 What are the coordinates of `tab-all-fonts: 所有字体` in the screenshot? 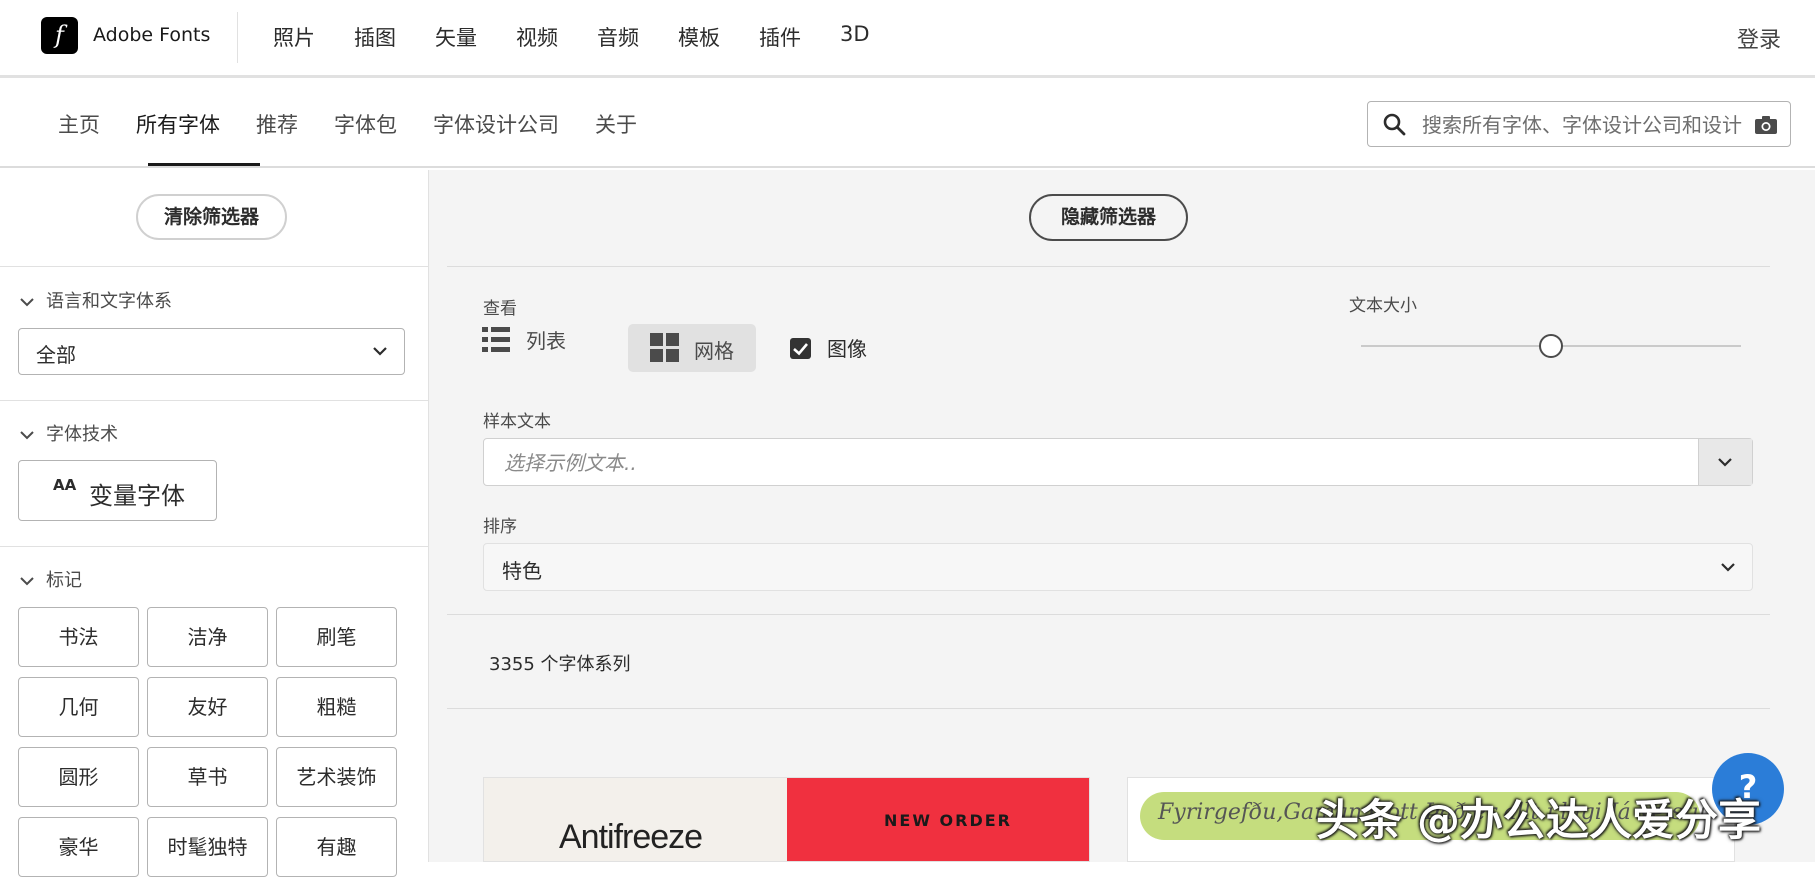 It's located at (178, 124).